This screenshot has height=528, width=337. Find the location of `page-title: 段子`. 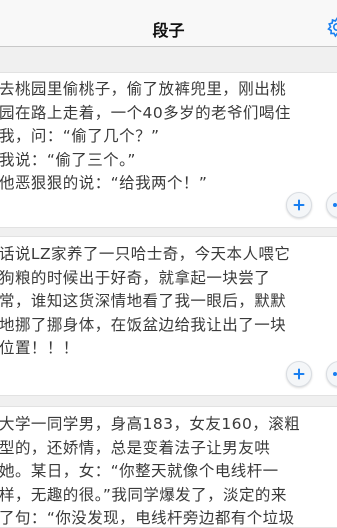

page-title: 段子 is located at coordinates (168, 30).